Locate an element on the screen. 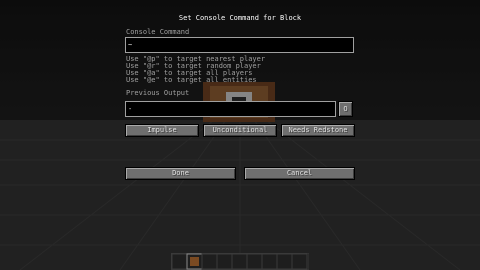 Image resolution: width=480 pixels, height=270 pixels. screen-title: Set Console Command for Block is located at coordinates (240, 18).